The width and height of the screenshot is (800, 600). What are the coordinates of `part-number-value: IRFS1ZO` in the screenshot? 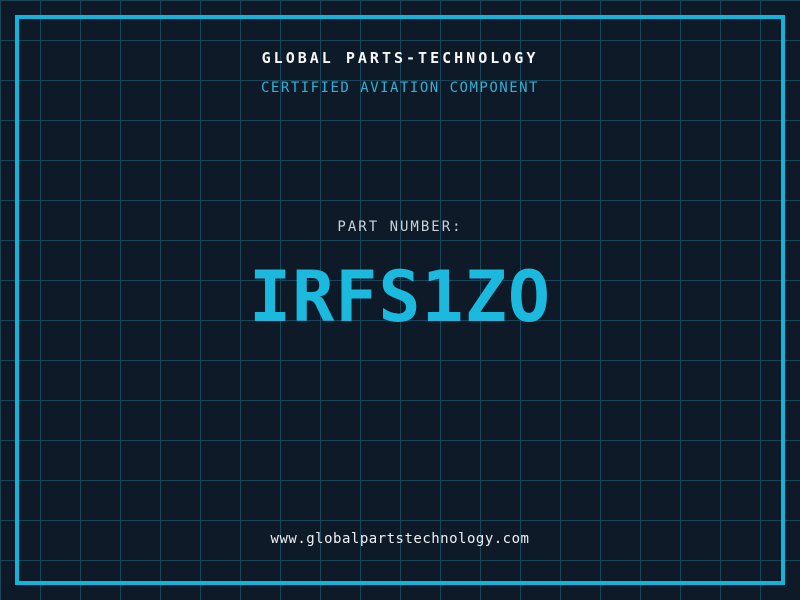 It's located at (399, 297).